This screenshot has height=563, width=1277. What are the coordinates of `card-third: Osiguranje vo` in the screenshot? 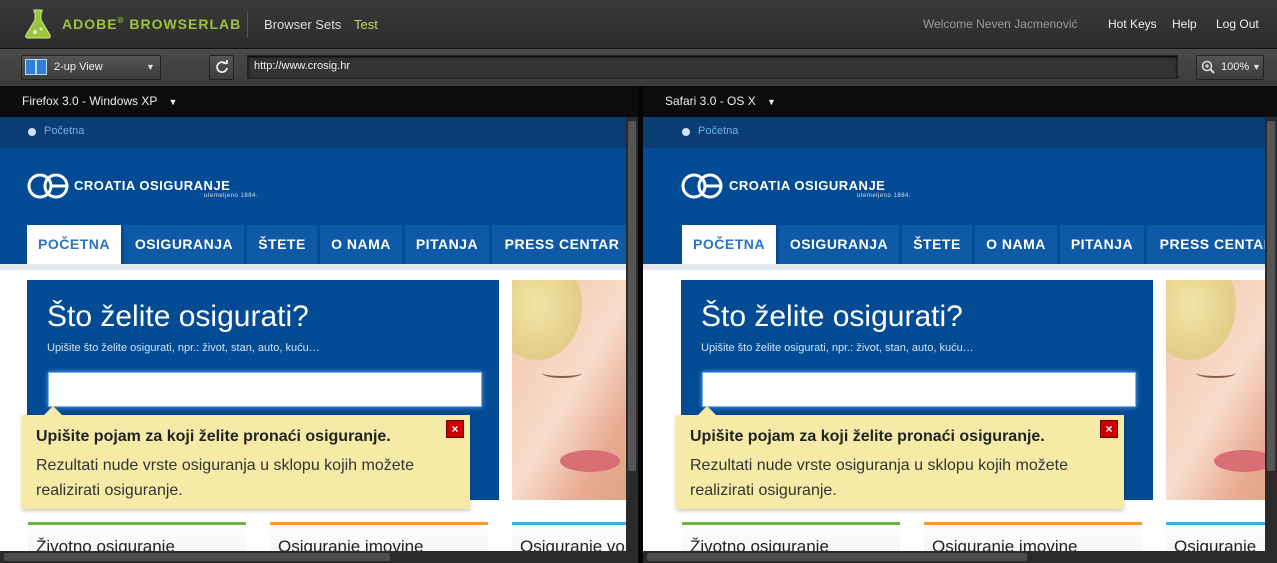 It's located at (569, 536).